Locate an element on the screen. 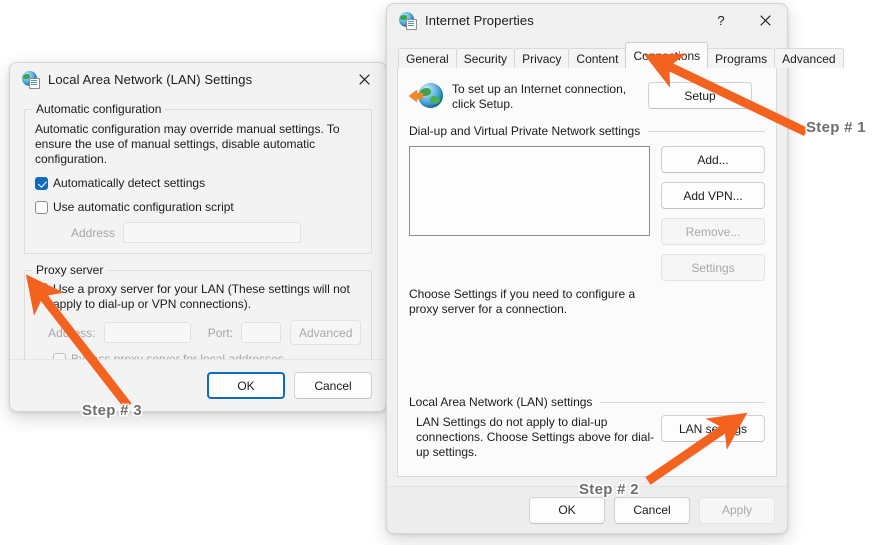 The image size is (879, 545). dialup-area: Add... Add VPN... Remove... Settings is located at coordinates (587, 209).